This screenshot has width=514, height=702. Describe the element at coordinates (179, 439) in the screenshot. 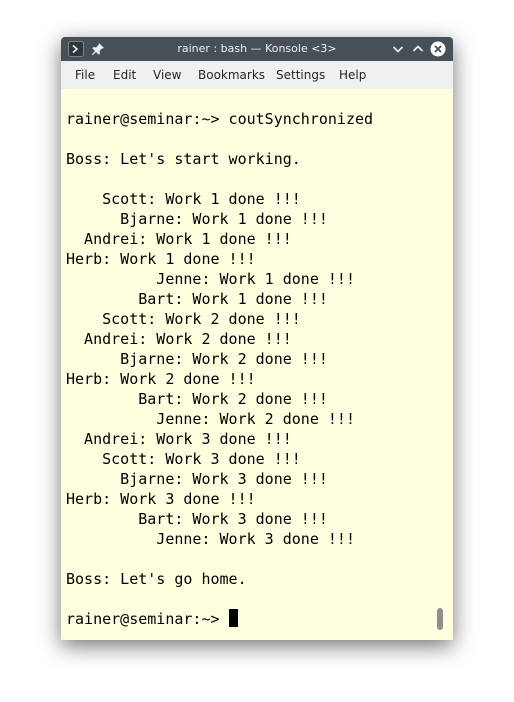

I see `terminal-line: Andrei: Work 3 done !!!` at that location.